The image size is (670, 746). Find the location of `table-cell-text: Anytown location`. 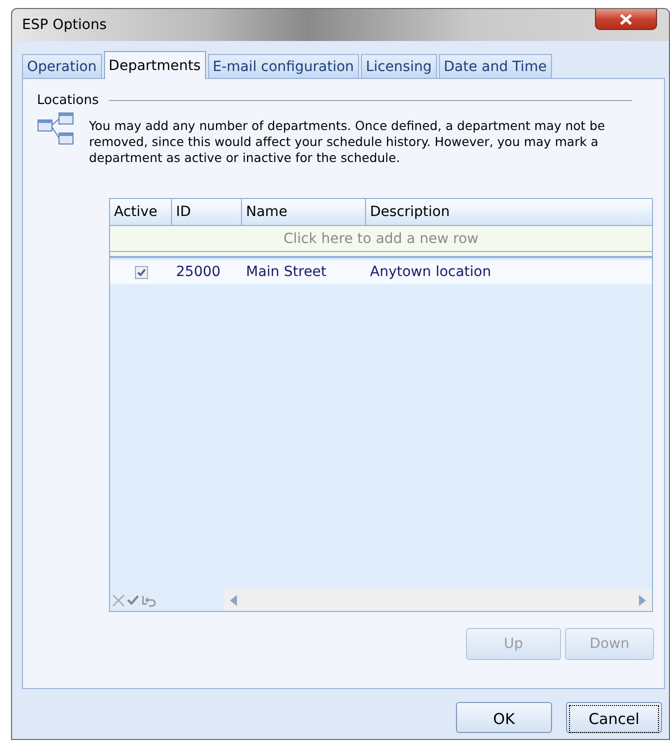

table-cell-text: Anytown location is located at coordinates (430, 272).